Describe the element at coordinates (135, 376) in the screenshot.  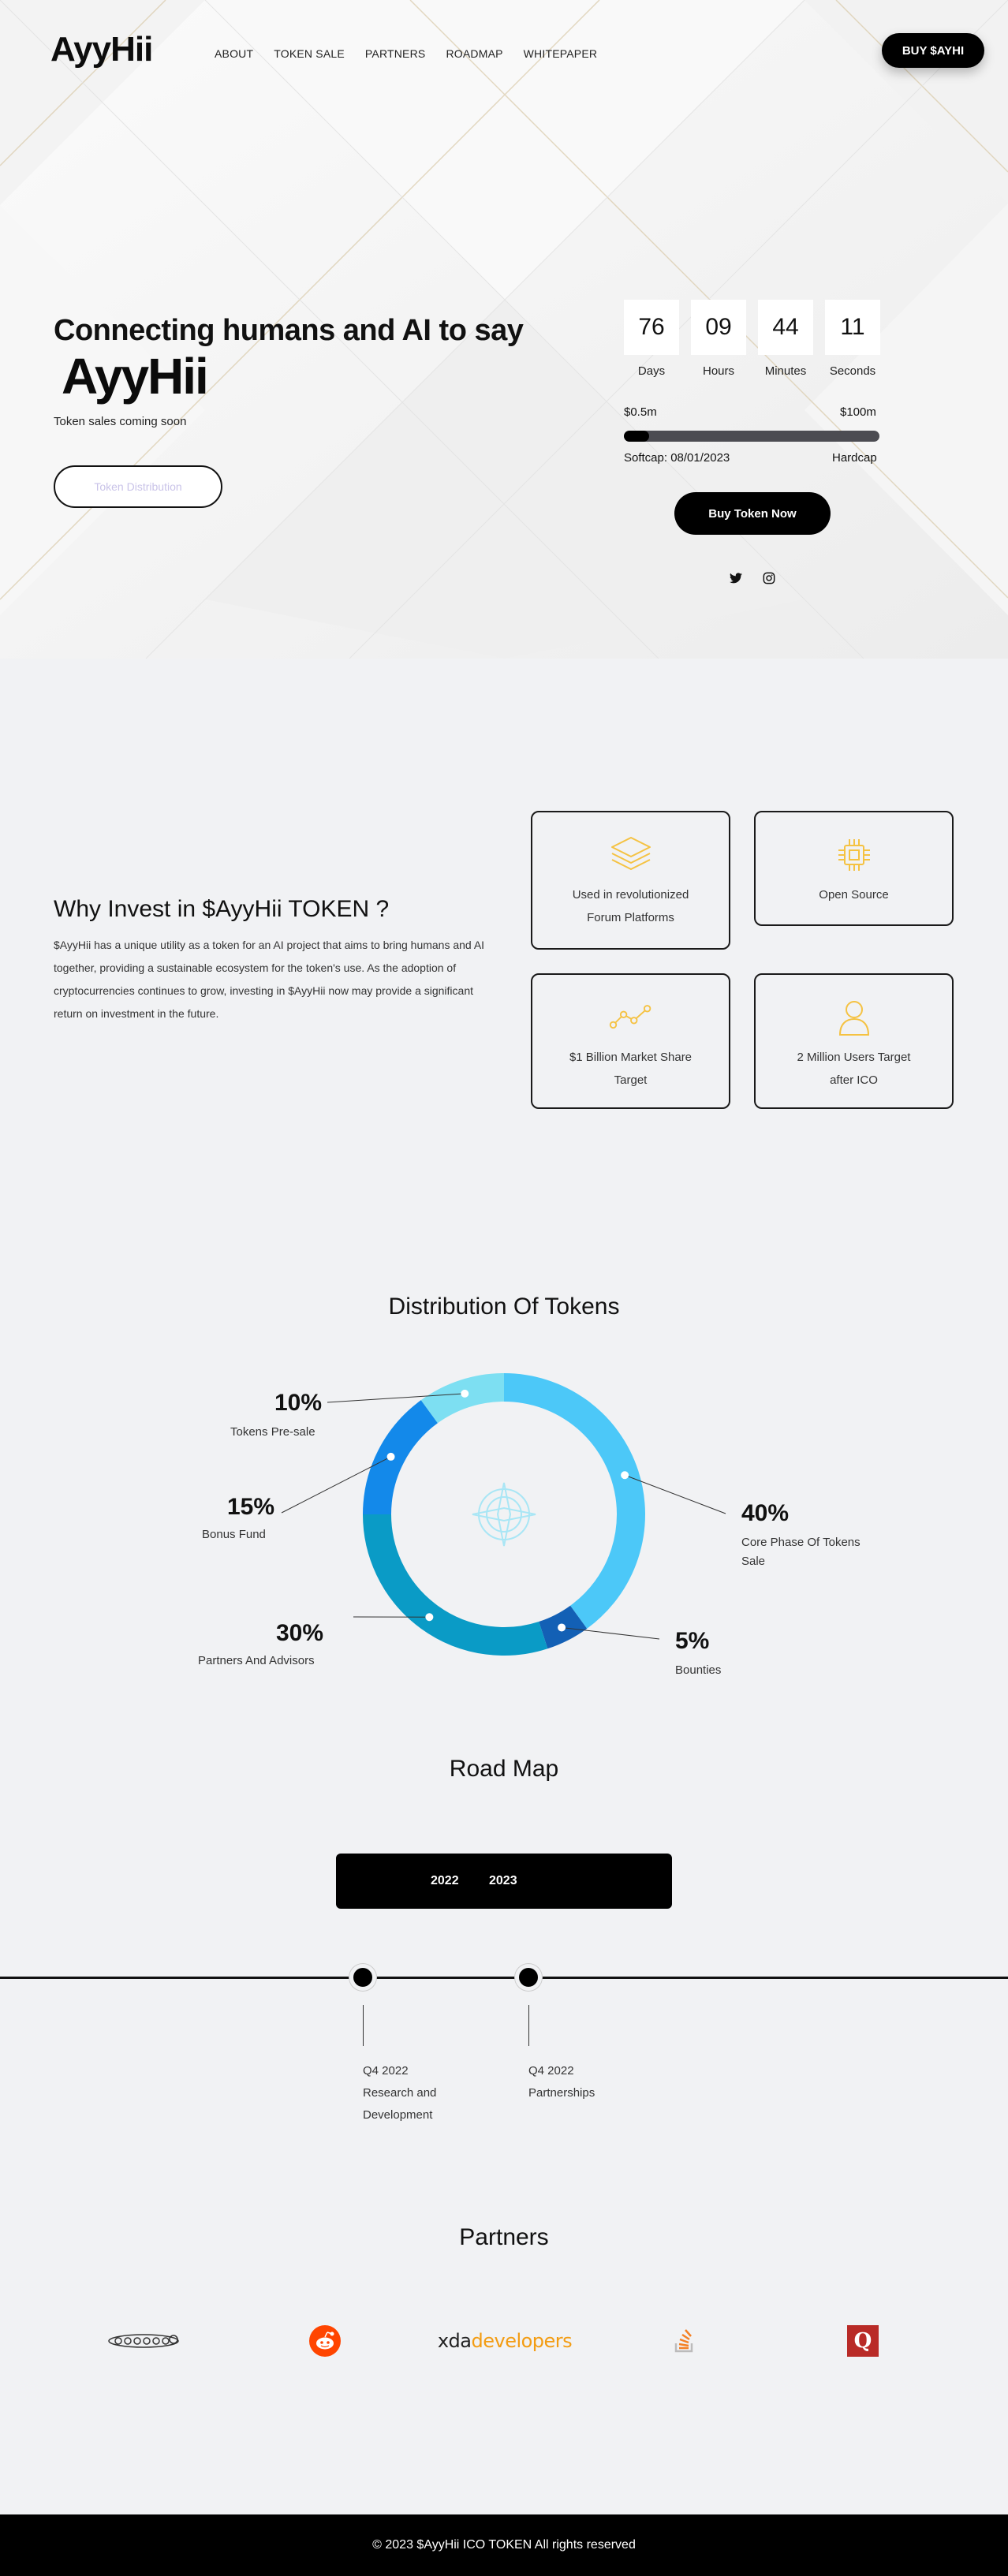
I see `hero-brand-logo: AyyHii` at that location.